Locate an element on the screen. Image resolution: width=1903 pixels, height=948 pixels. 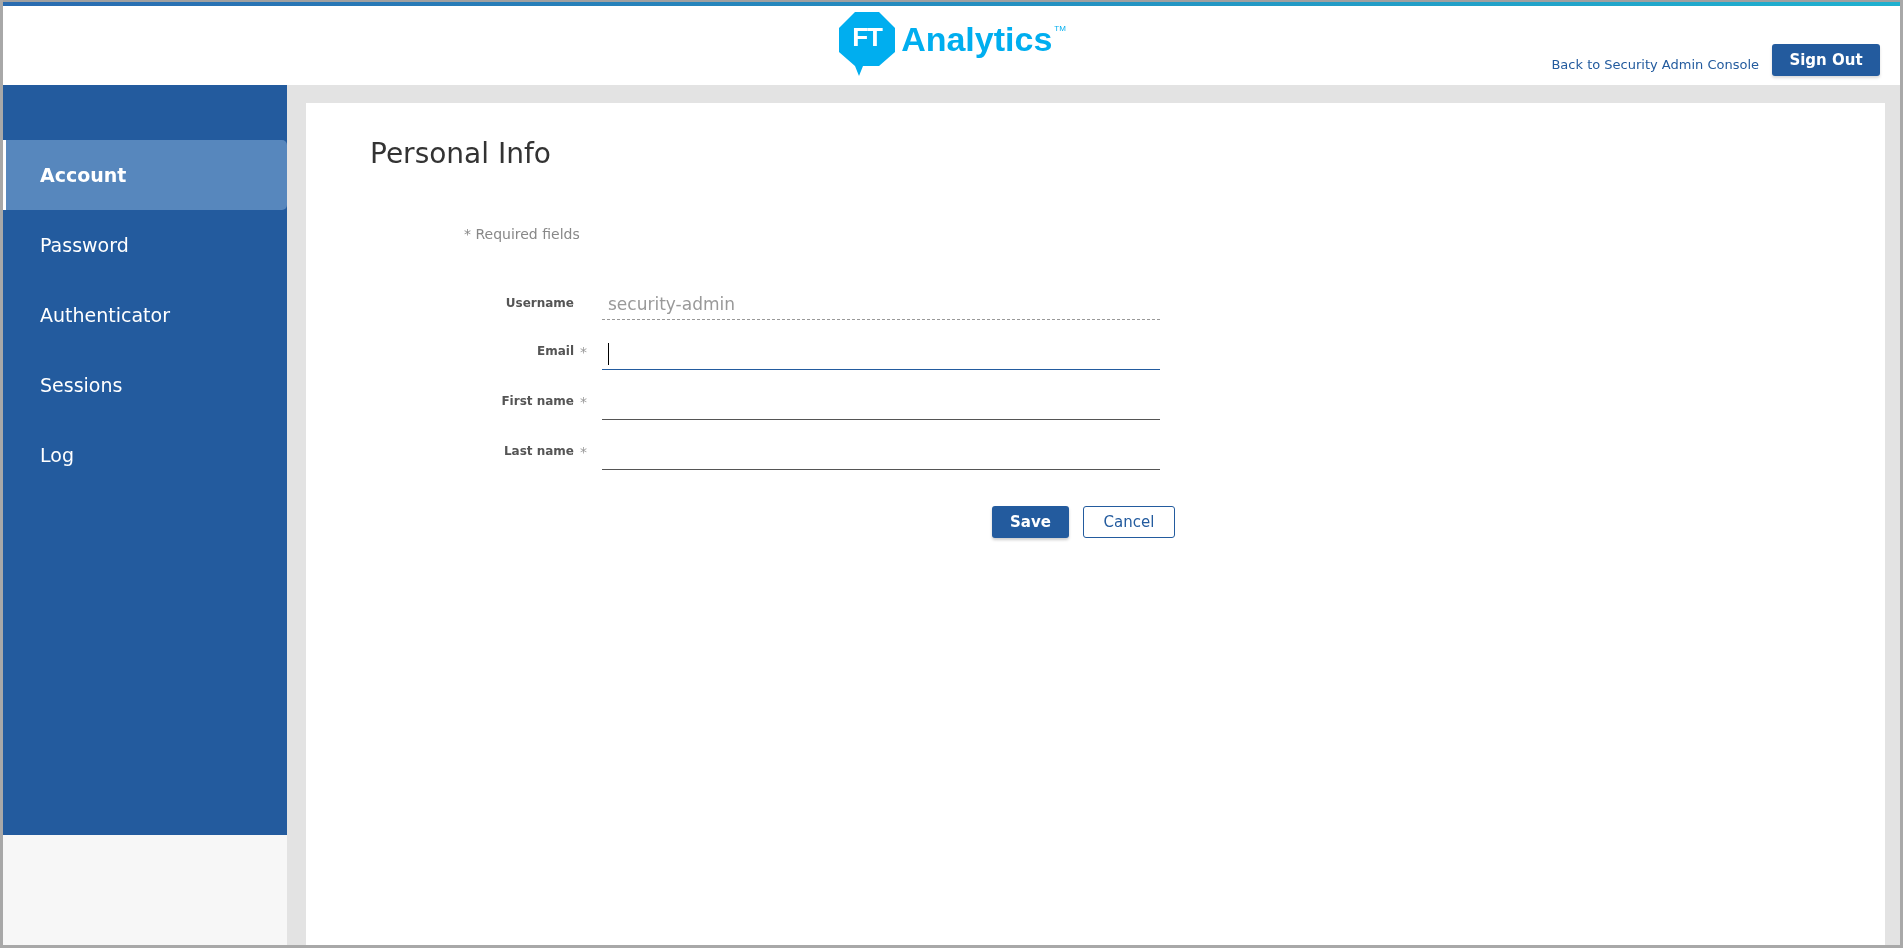
sign-out-button: Sign Out is located at coordinates (1826, 60).